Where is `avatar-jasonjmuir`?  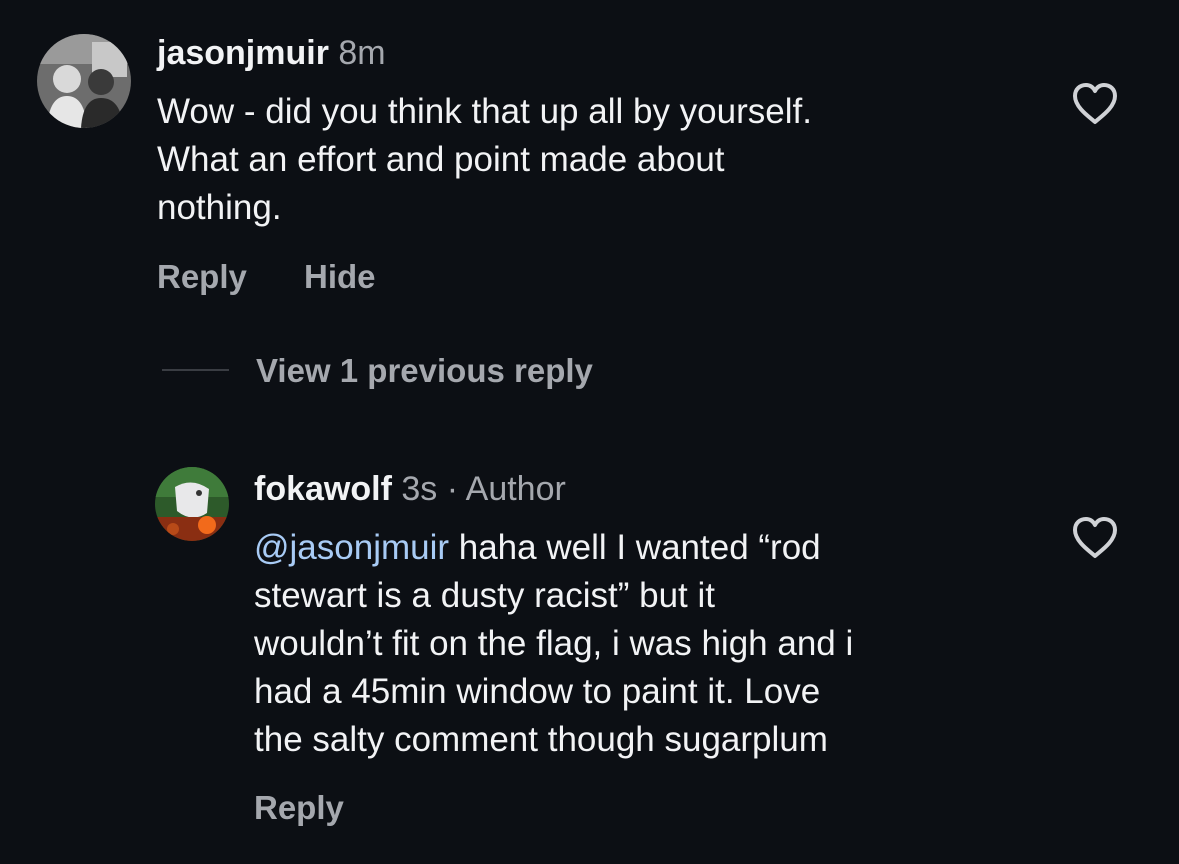
avatar-jasonjmuir is located at coordinates (84, 81).